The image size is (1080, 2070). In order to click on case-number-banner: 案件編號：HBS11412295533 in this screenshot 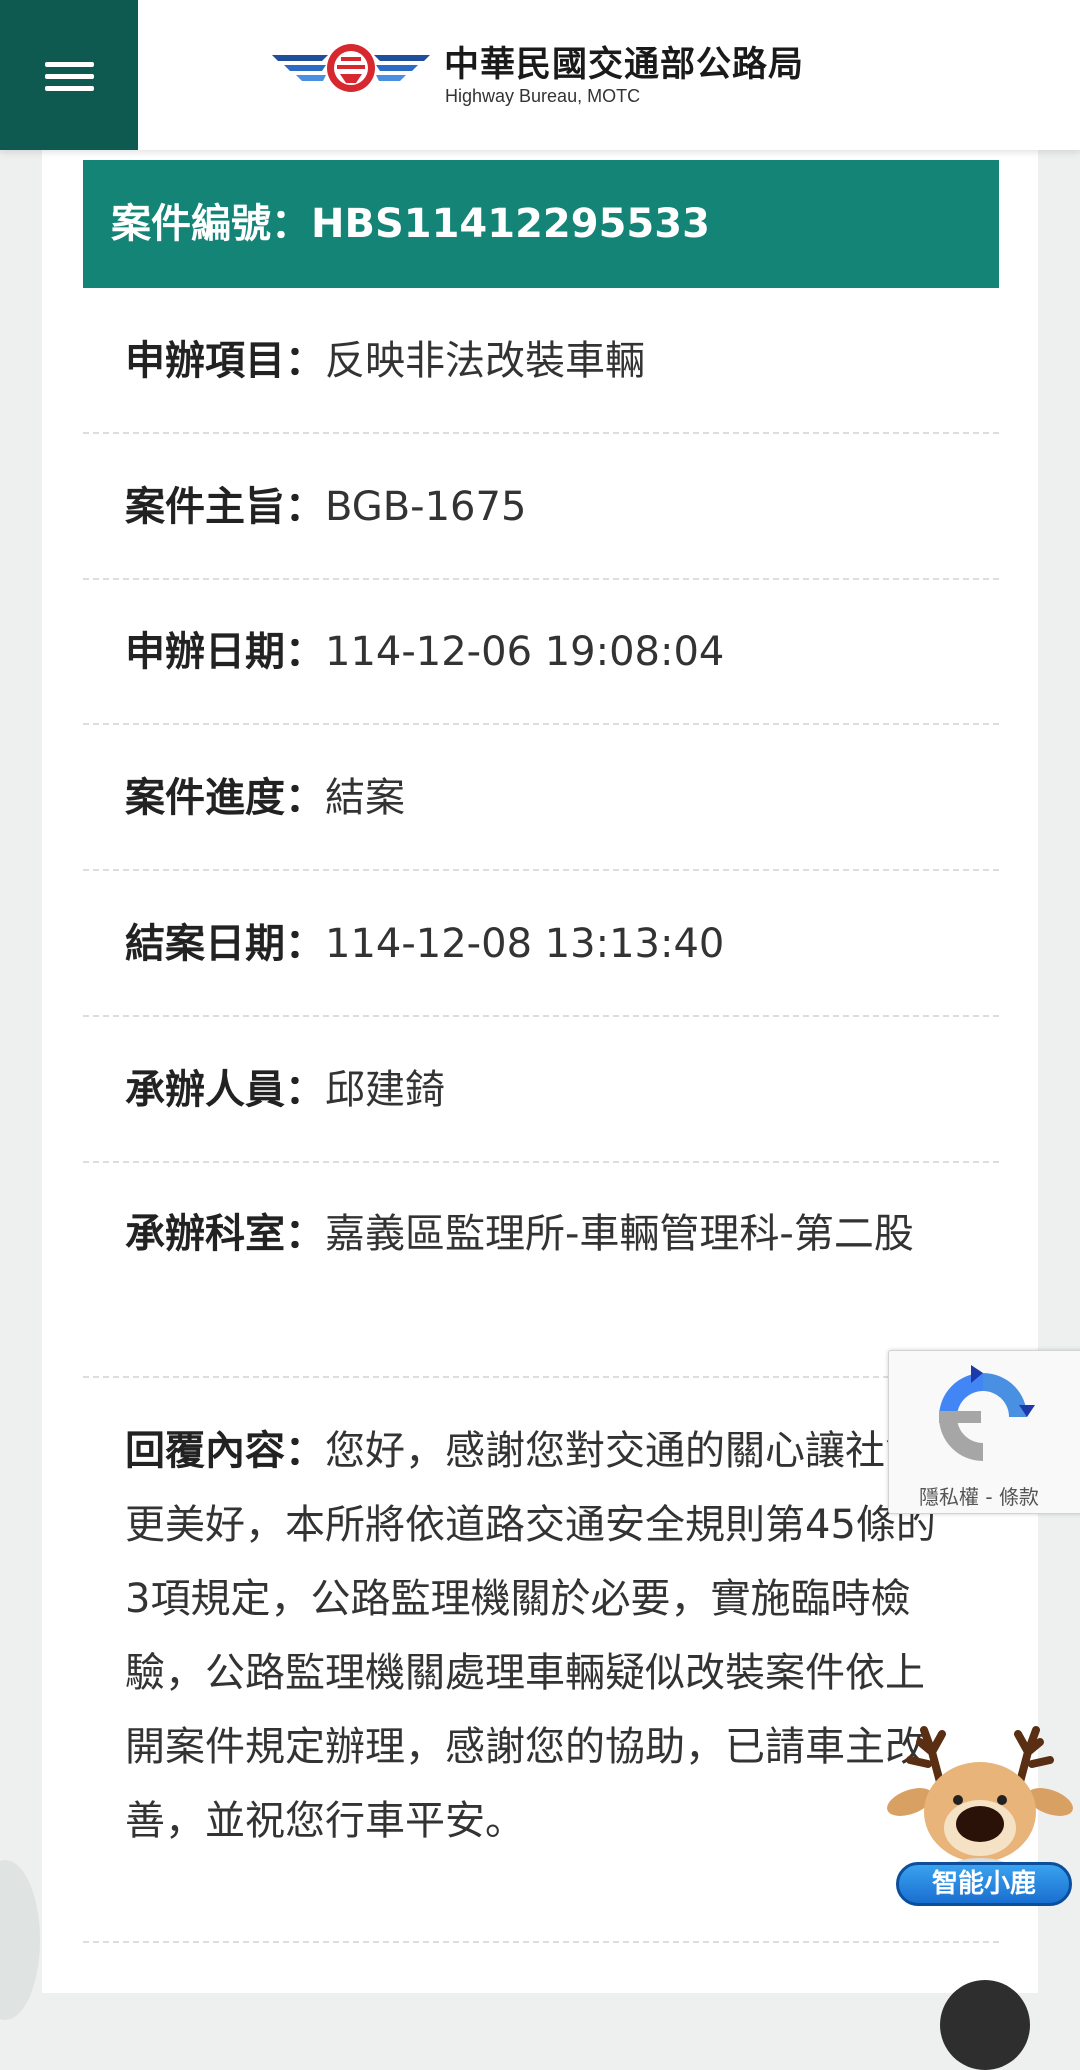, I will do `click(541, 224)`.